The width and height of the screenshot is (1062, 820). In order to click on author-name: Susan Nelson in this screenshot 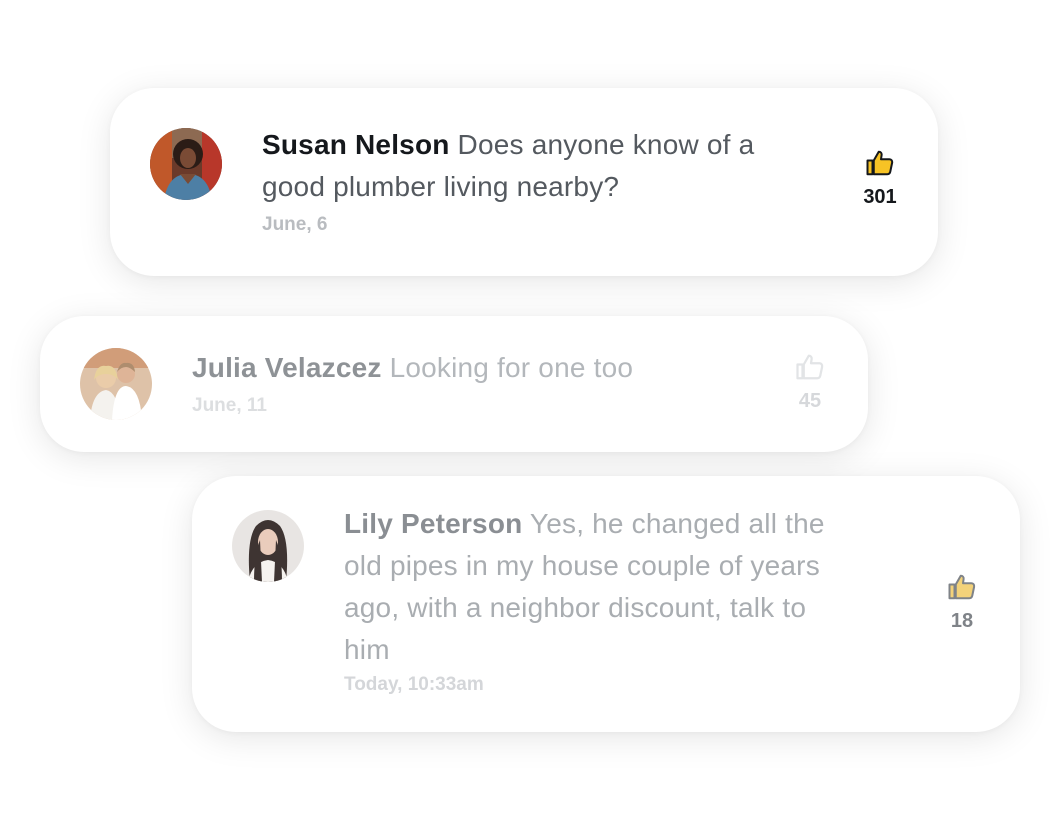, I will do `click(356, 144)`.